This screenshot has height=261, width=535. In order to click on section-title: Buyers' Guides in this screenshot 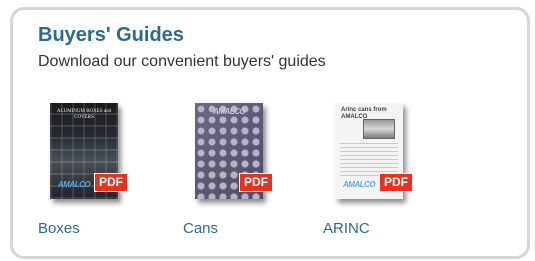, I will do `click(111, 35)`.